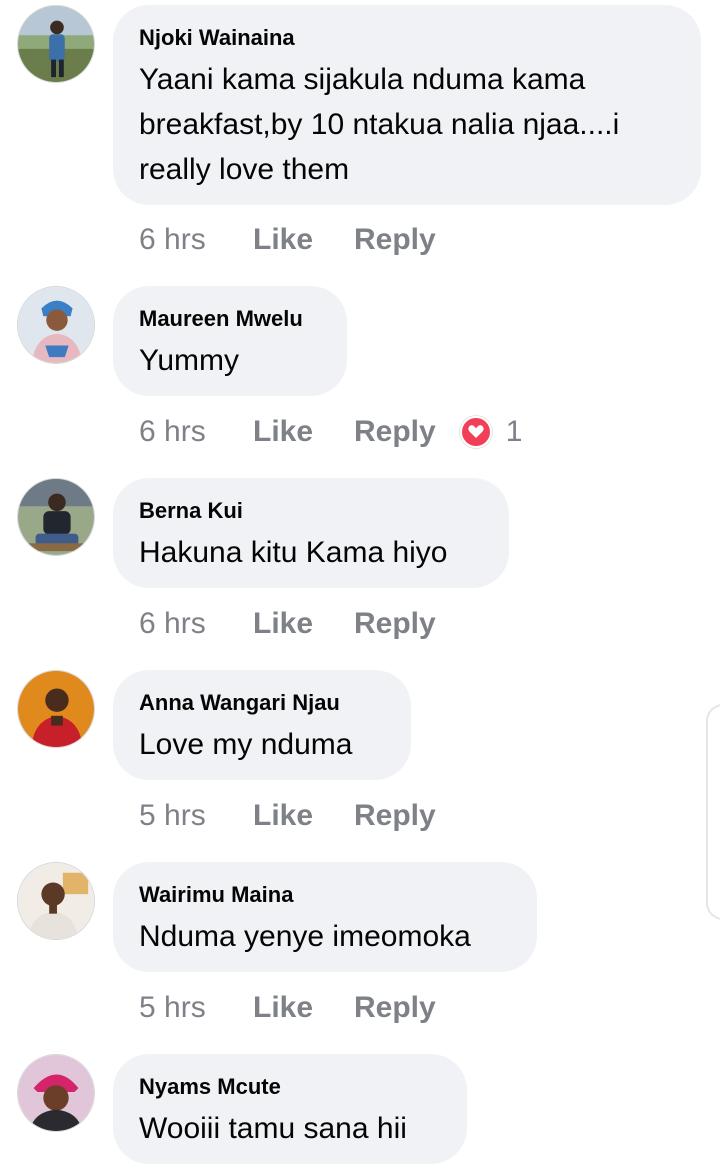 This screenshot has width=720, height=1164. Describe the element at coordinates (293, 552) in the screenshot. I see `comment-text-line: Hakuna kitu Kama hiyo` at that location.